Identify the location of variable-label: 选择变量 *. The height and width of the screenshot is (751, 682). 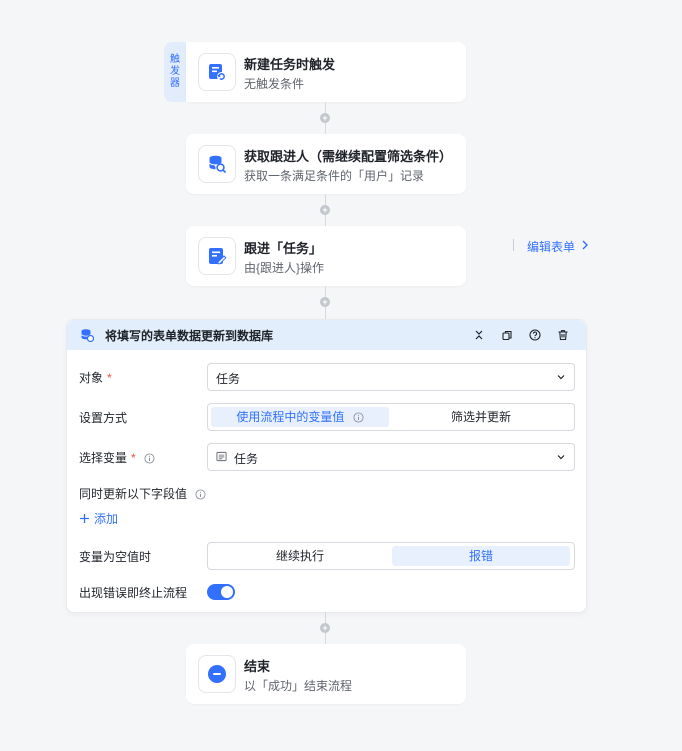
(117, 457).